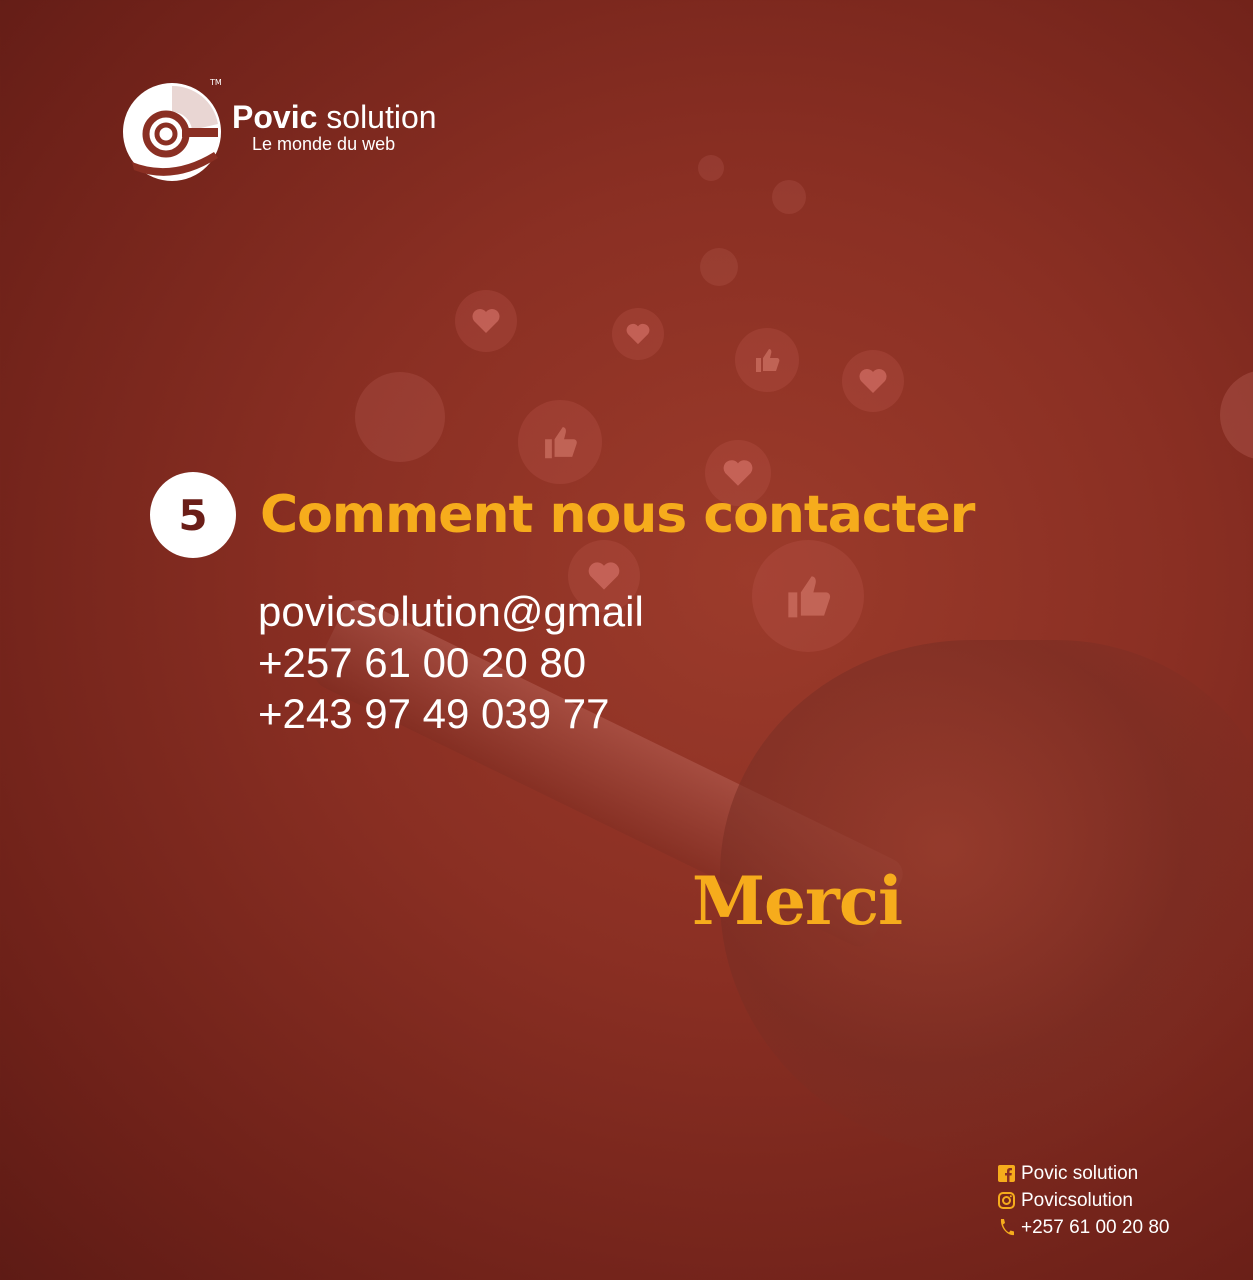 Image resolution: width=1253 pixels, height=1280 pixels. I want to click on brand-name-bold: Povic, so click(275, 116).